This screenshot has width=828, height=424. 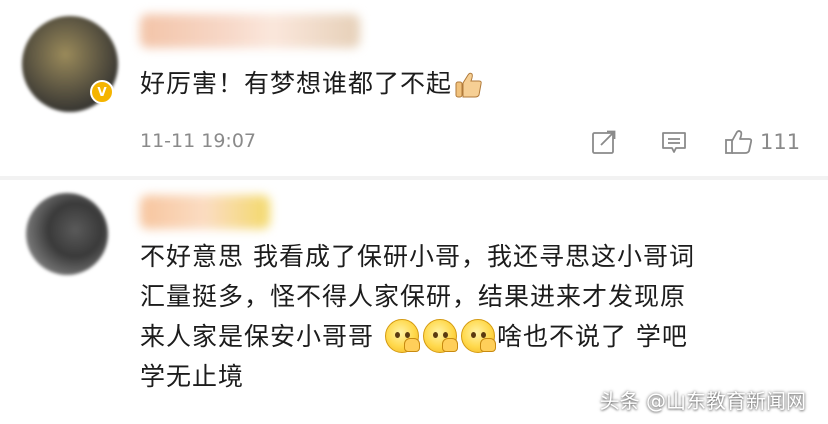 What do you see at coordinates (475, 142) in the screenshot?
I see `comment-meta: 11-11 19:07 111` at bounding box center [475, 142].